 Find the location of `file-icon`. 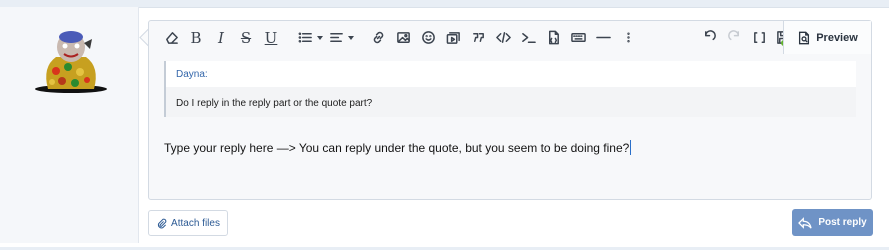

file-icon is located at coordinates (553, 38).